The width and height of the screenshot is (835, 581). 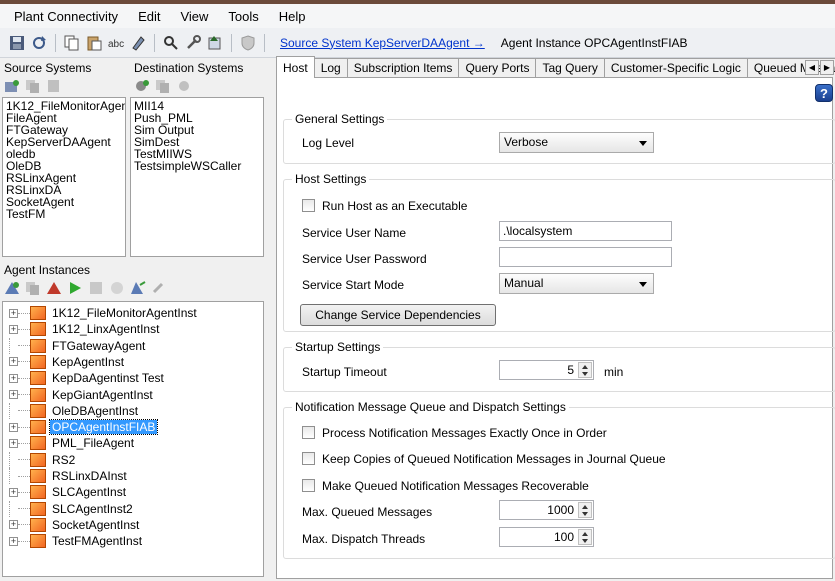 I want to click on service-user-name-input: .\localsystem, so click(x=585, y=231).